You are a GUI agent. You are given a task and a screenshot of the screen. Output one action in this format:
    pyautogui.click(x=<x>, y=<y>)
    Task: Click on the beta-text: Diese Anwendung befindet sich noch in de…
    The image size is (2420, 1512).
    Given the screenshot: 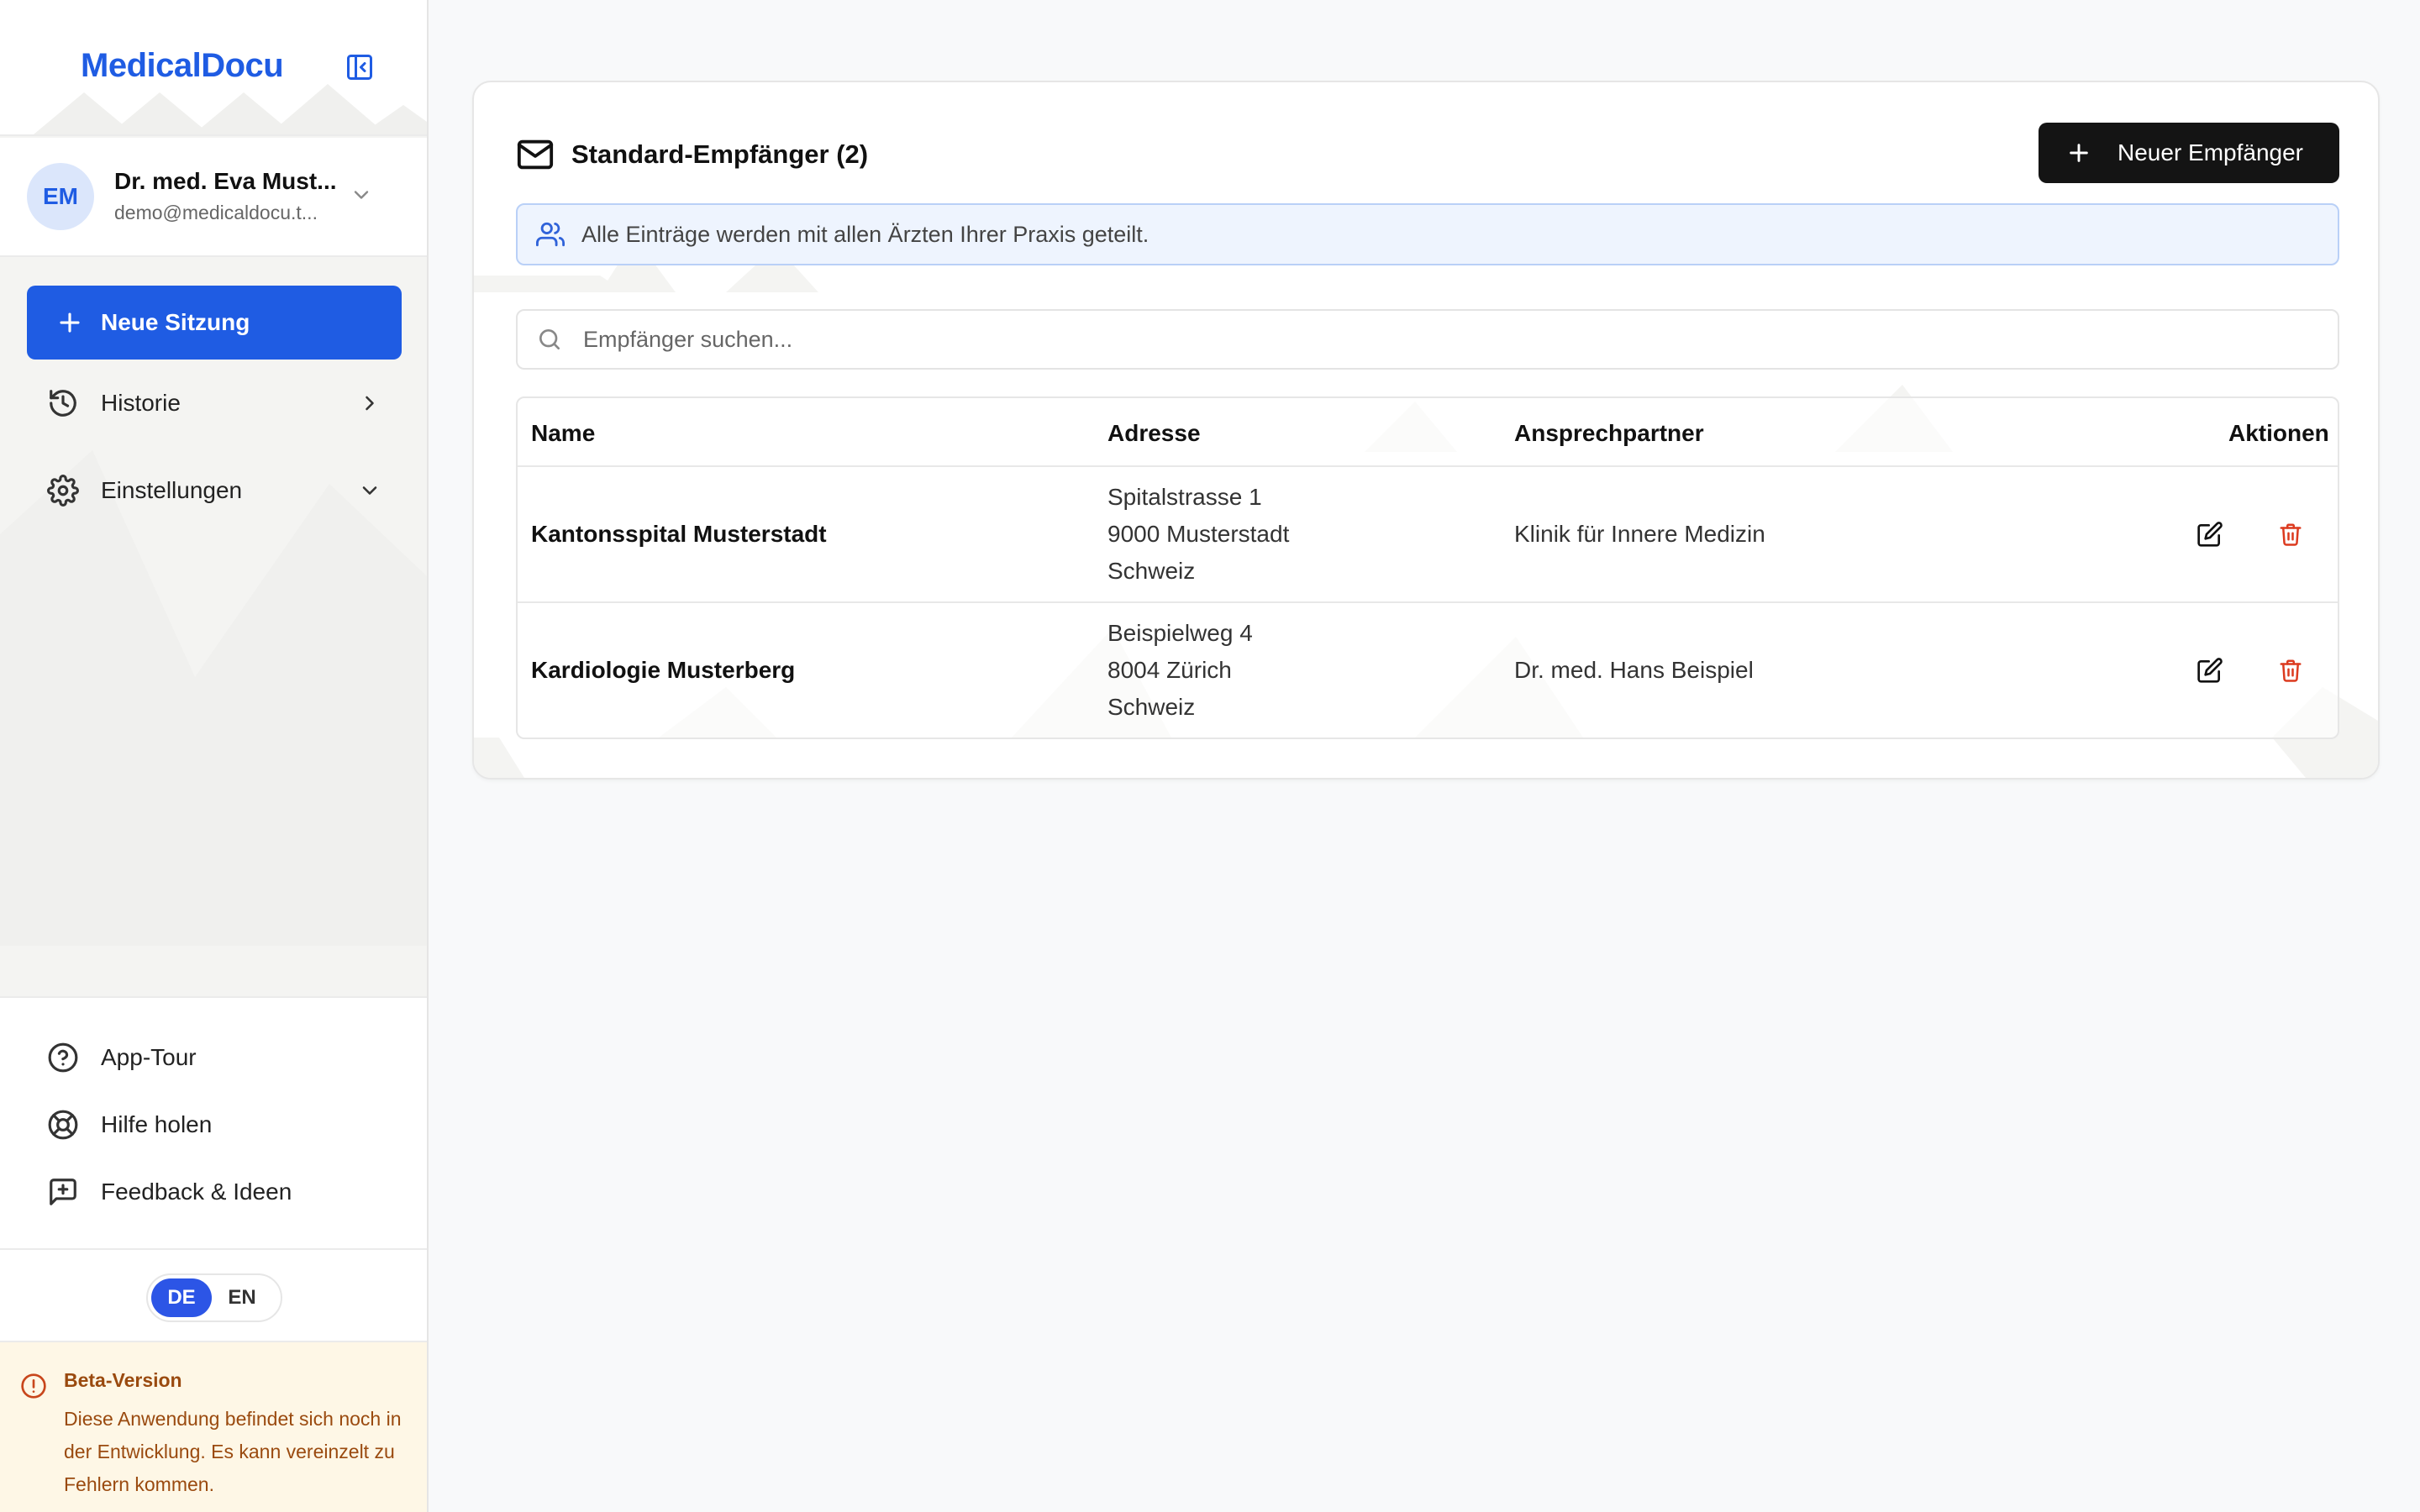 What is the action you would take?
    pyautogui.click(x=233, y=1451)
    